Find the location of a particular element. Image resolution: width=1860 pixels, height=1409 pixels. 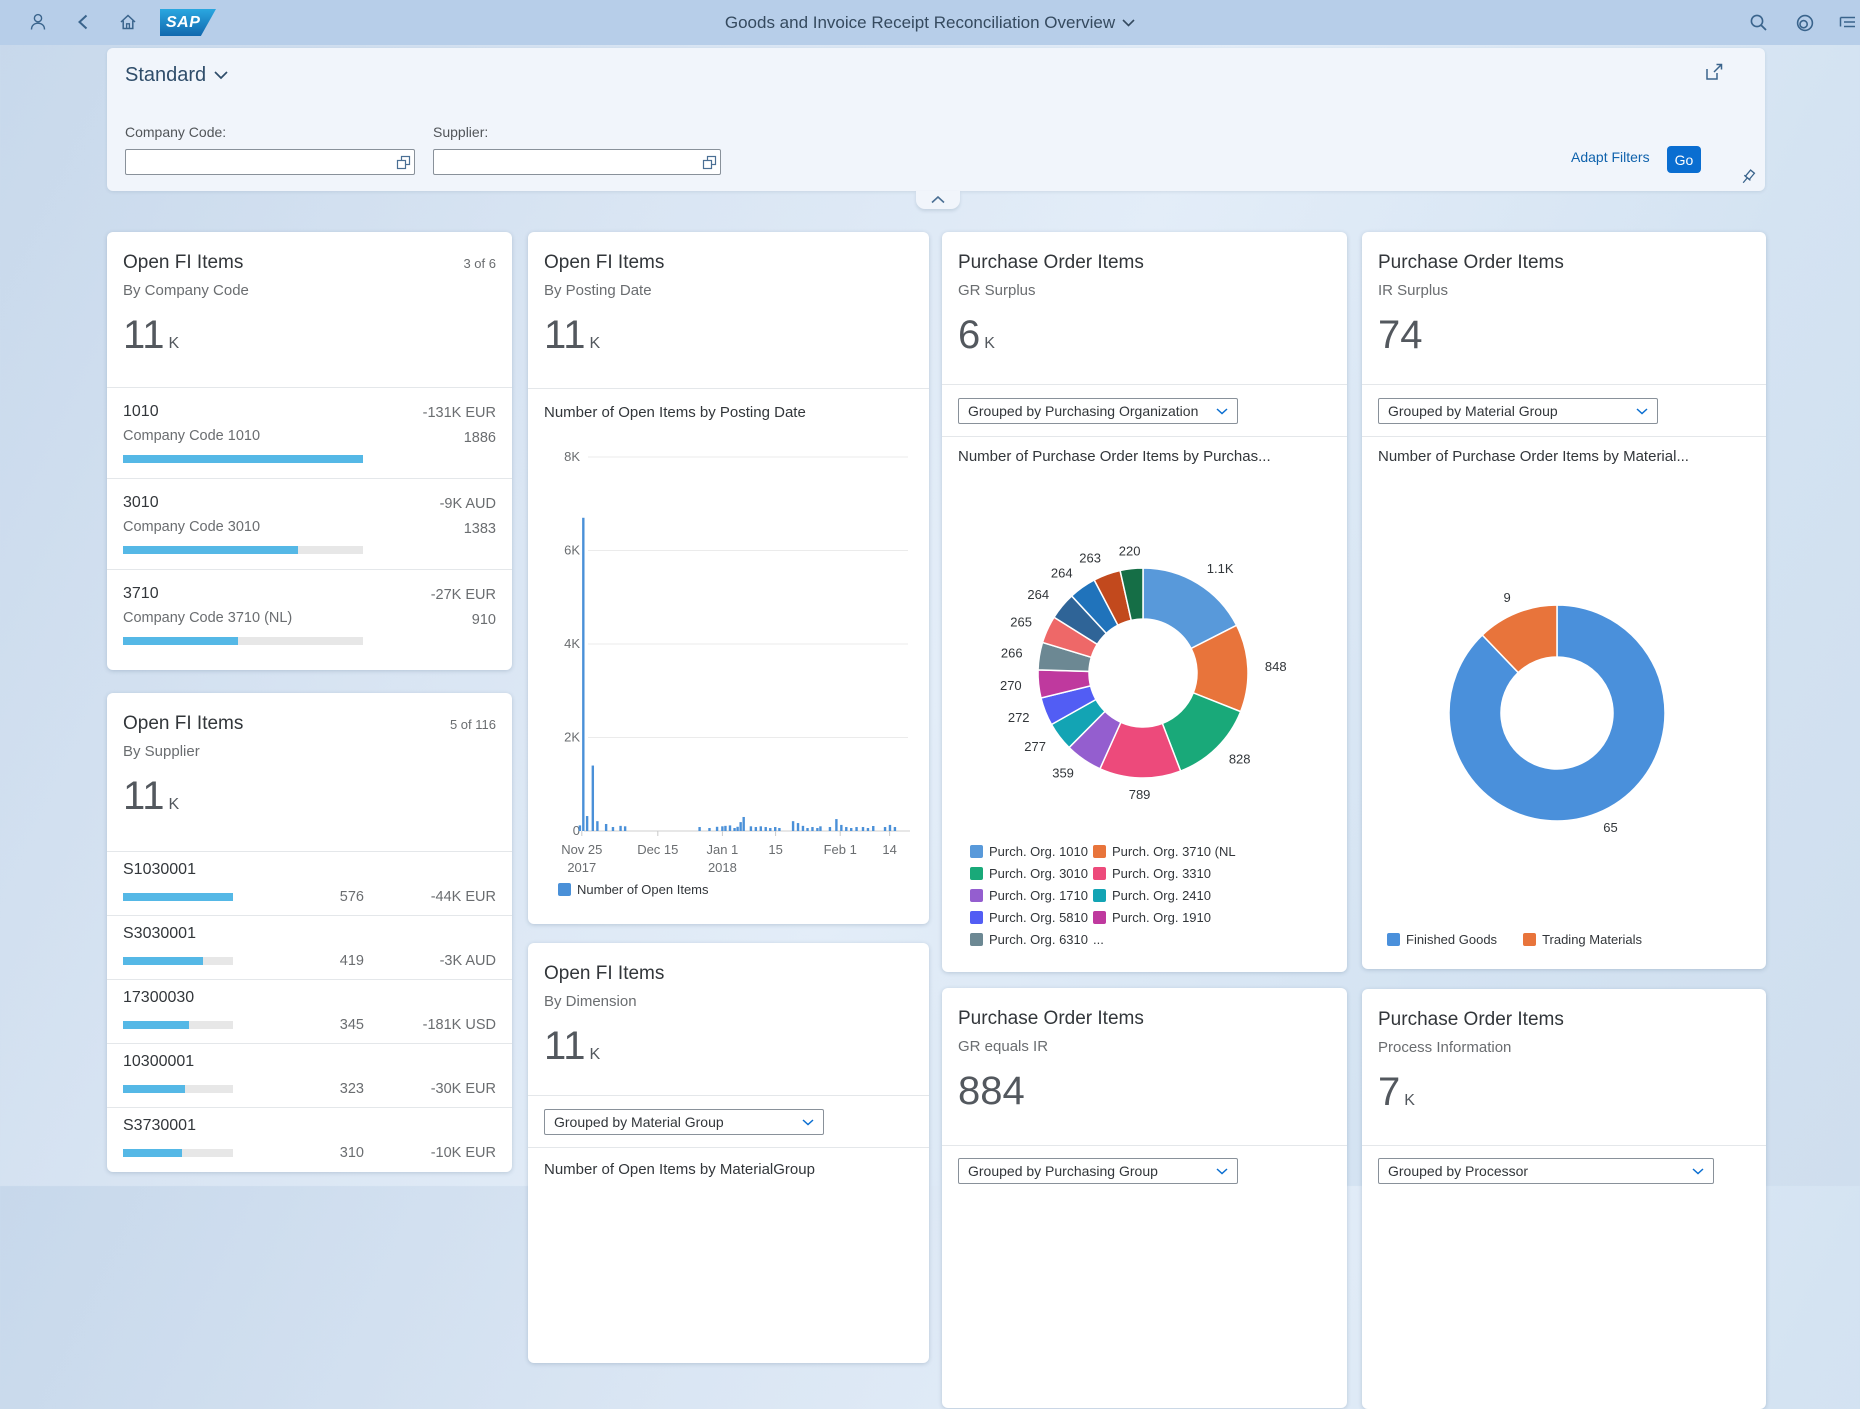

collapse-filter-button is located at coordinates (938, 200).